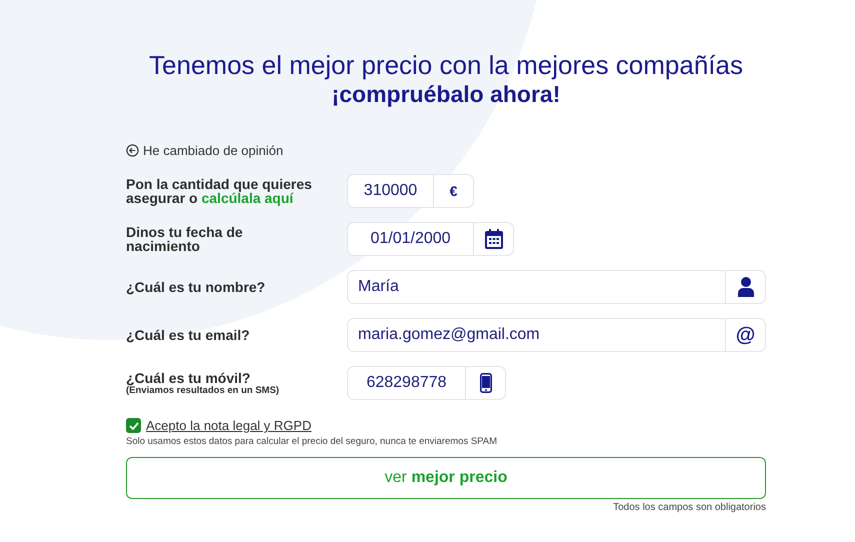 Image resolution: width=855 pixels, height=542 pixels. Describe the element at coordinates (689, 507) in the screenshot. I see `required-fields-note: Todos los campos son obligatorios` at that location.